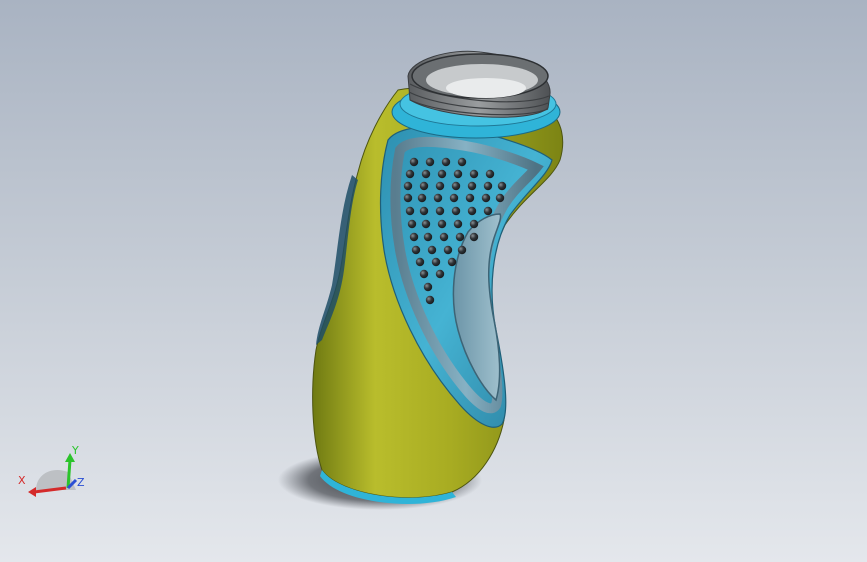 This screenshot has width=867, height=562. I want to click on y-axis-label: Y, so click(75, 450).